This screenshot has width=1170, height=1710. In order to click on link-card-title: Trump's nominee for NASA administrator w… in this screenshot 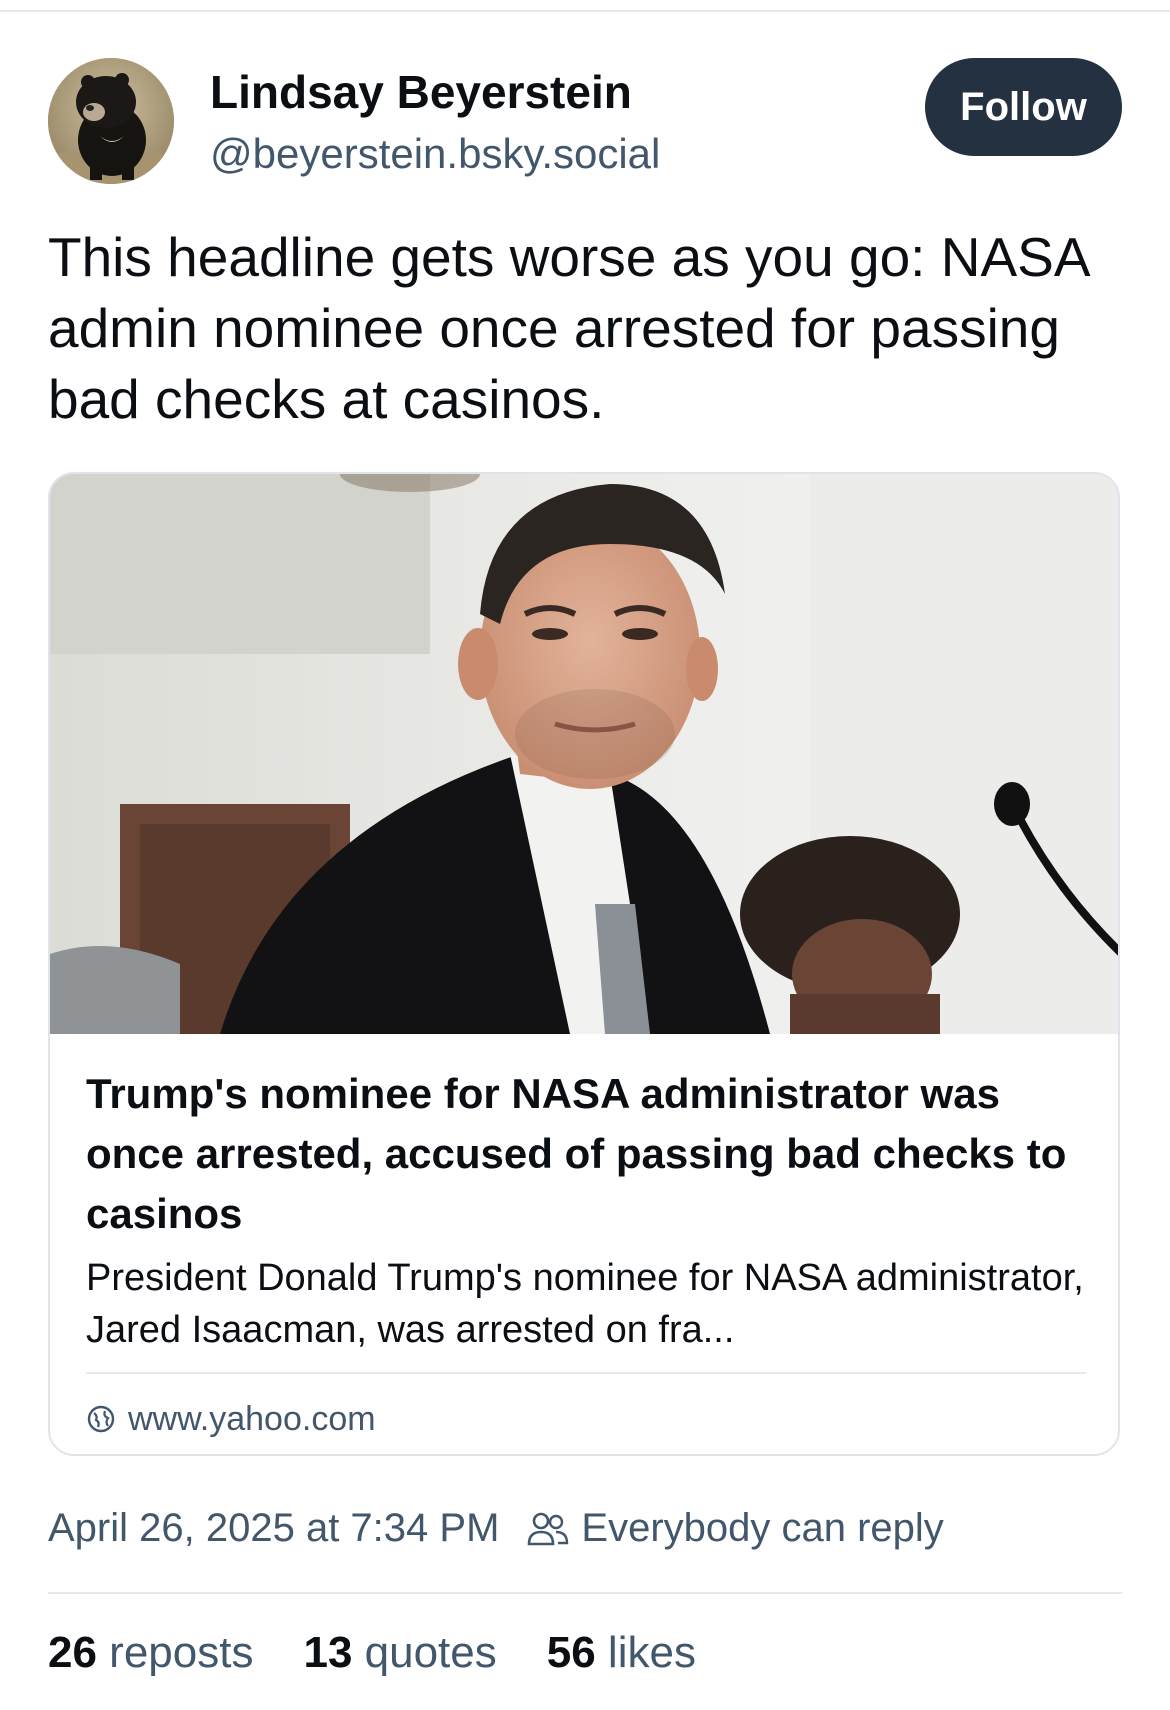, I will do `click(586, 1154)`.